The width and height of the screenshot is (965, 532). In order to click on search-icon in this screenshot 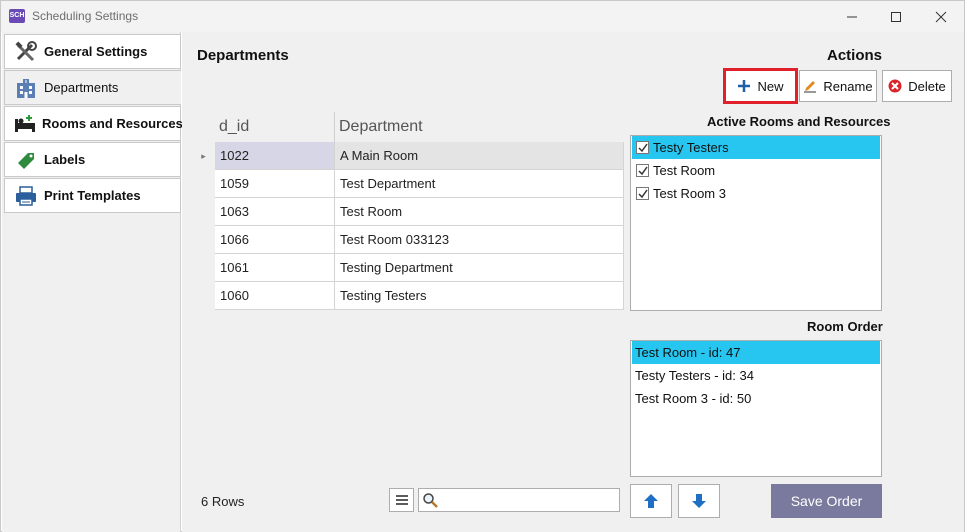, I will do `click(430, 500)`.